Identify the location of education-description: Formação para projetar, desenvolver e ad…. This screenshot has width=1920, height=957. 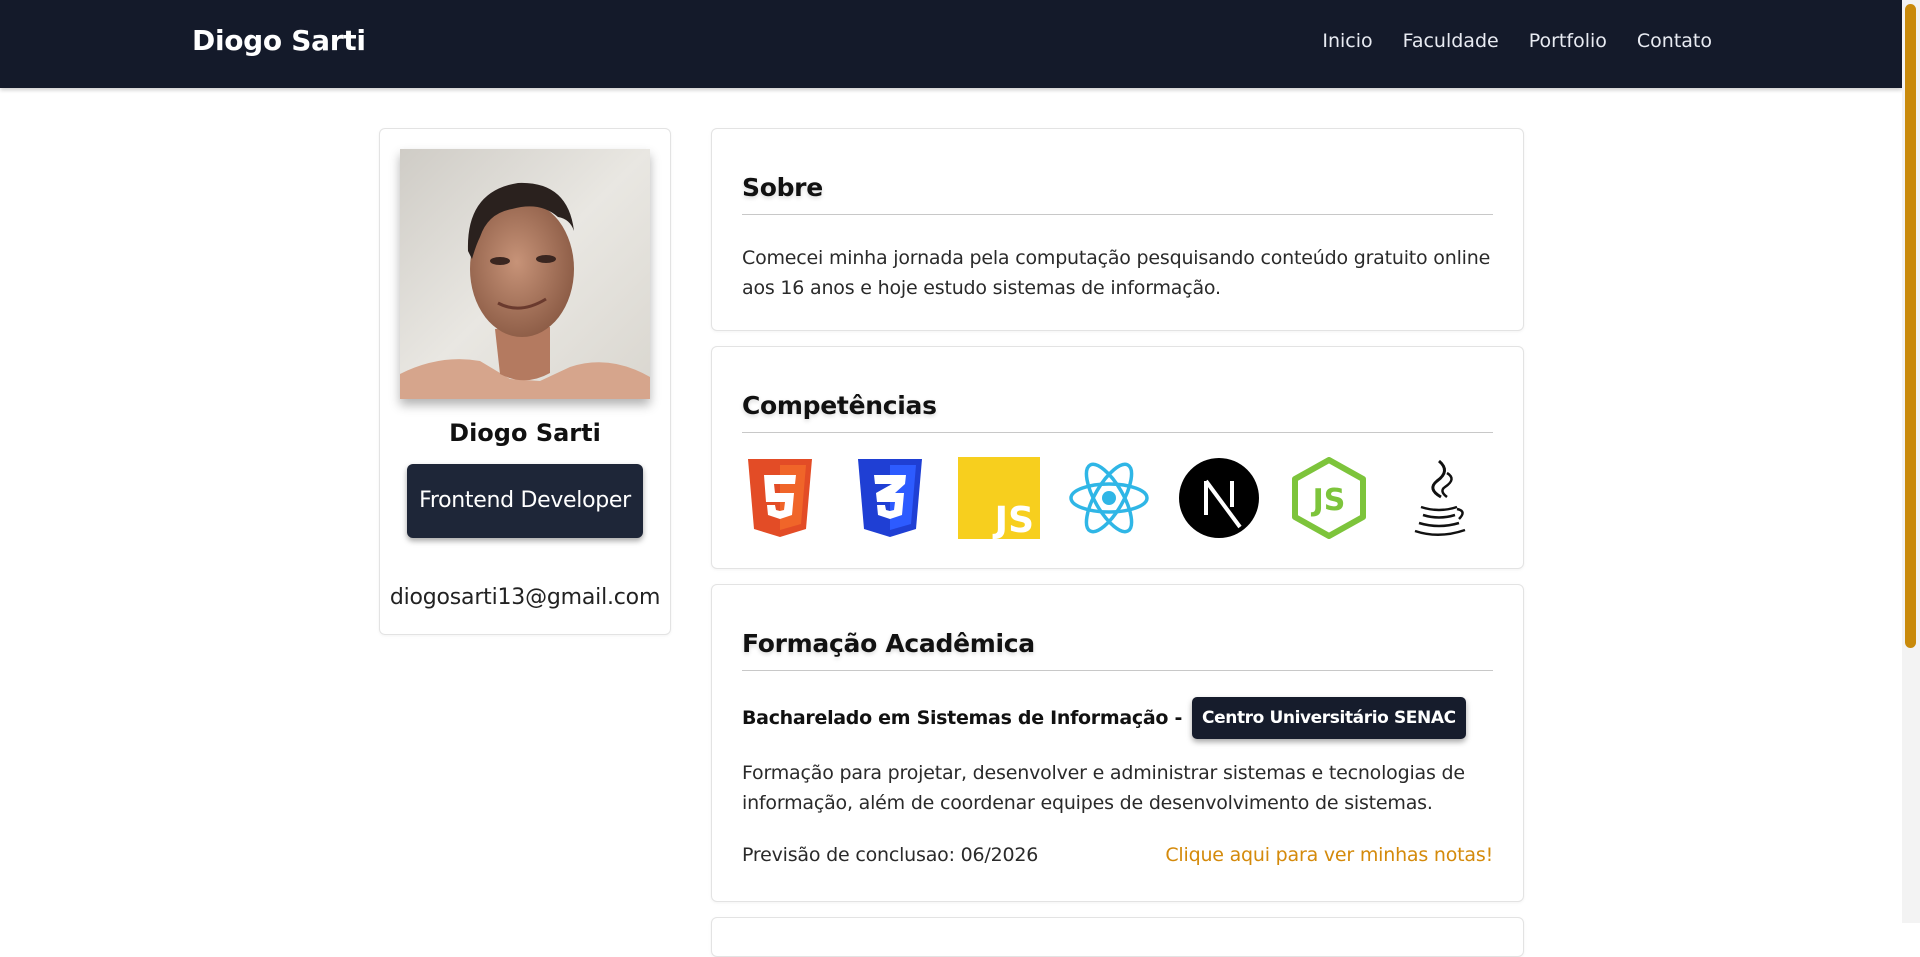
(1103, 788).